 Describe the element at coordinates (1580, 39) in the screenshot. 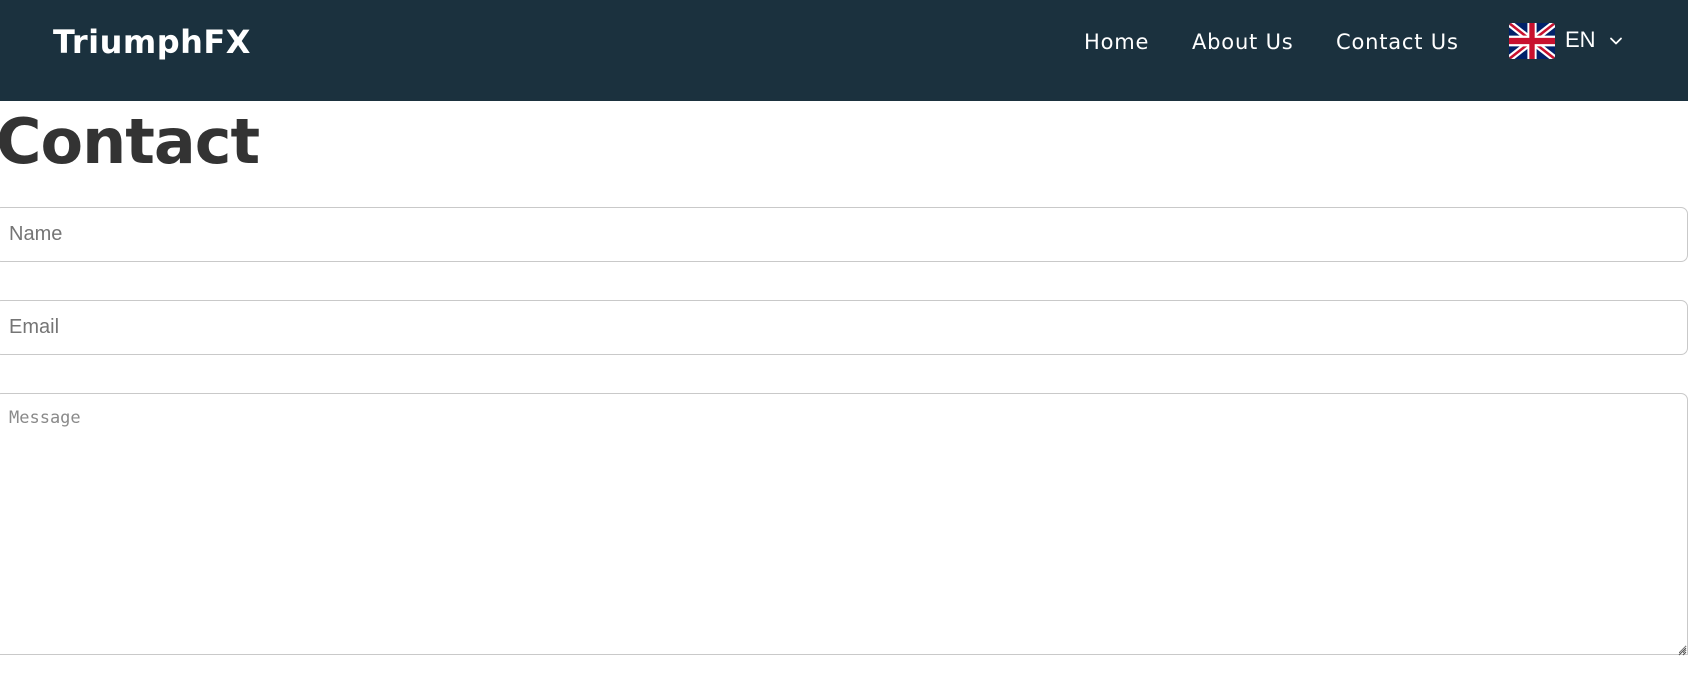

I see `language-code: EN` at that location.